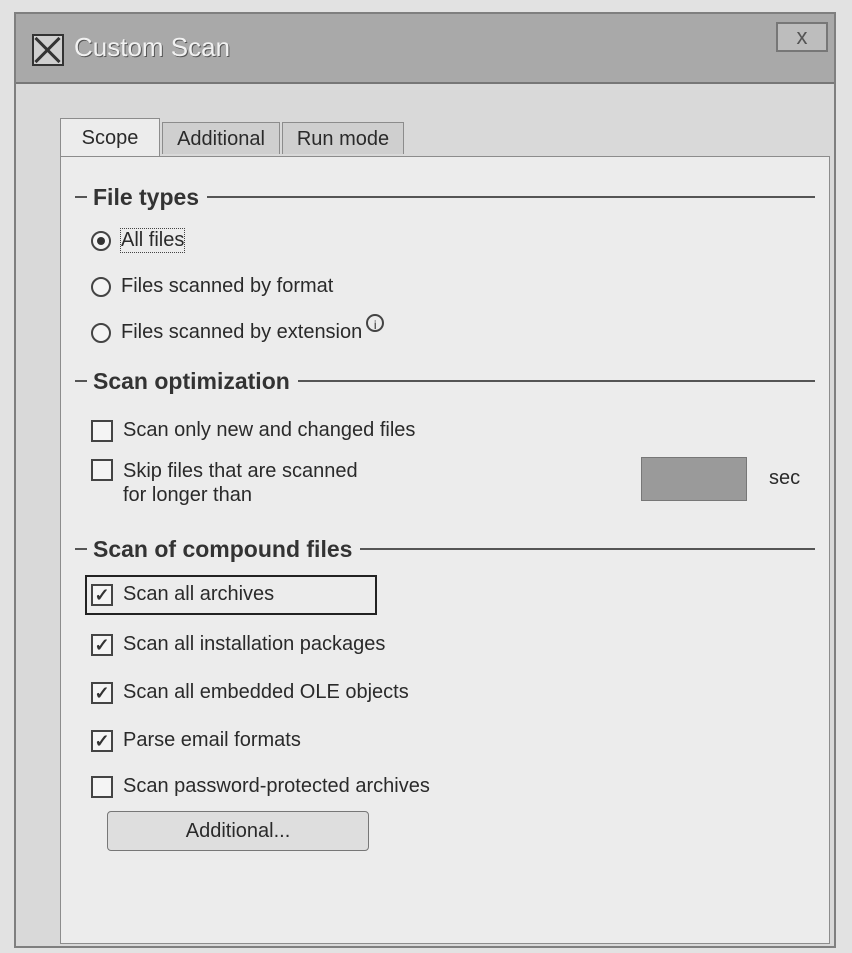 This screenshot has width=852, height=953. Describe the element at coordinates (110, 138) in the screenshot. I see `tab-scope: Scope` at that location.